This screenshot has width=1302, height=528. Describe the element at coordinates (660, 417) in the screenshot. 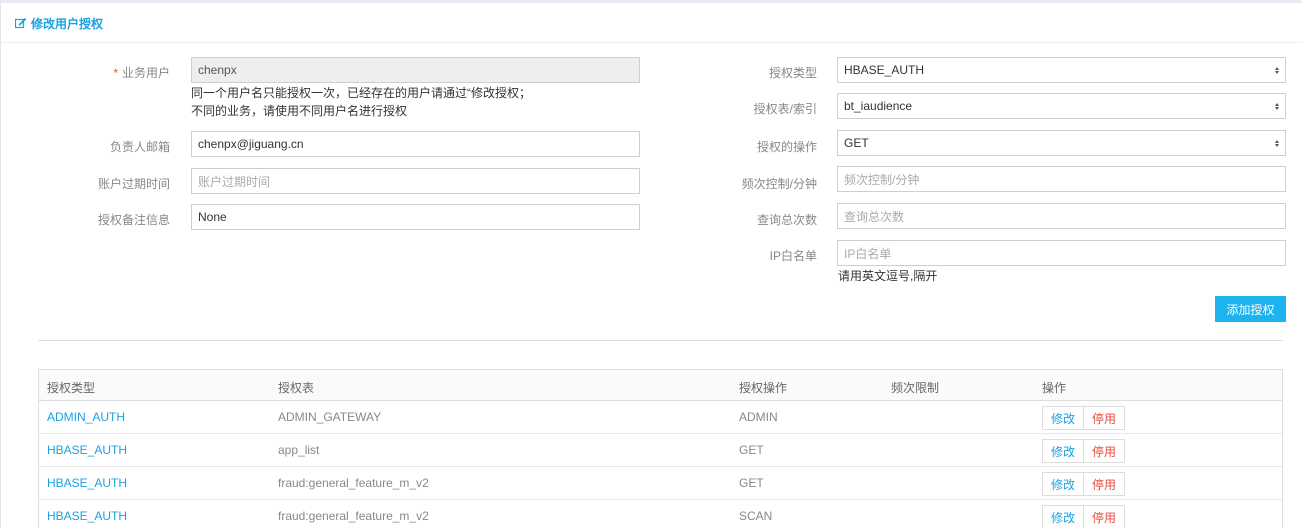

I see `table-row: ADMIN_AUTH ADMIN_GATEWAY ADMIN 修改 停用` at that location.